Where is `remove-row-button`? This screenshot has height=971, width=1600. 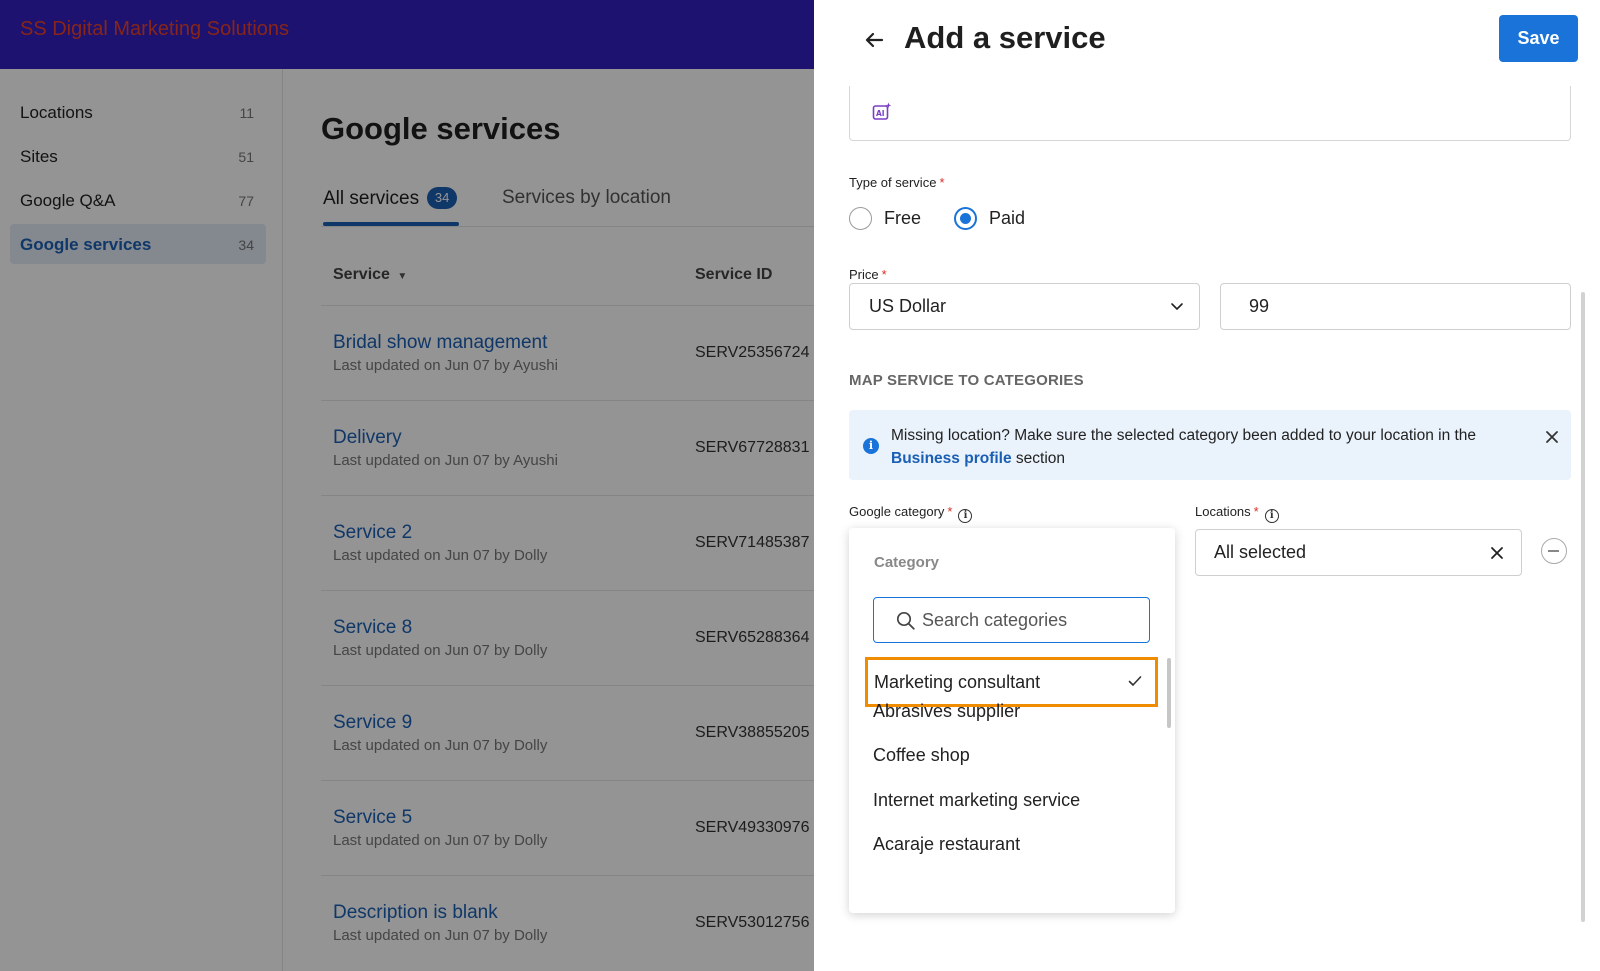
remove-row-button is located at coordinates (1554, 551).